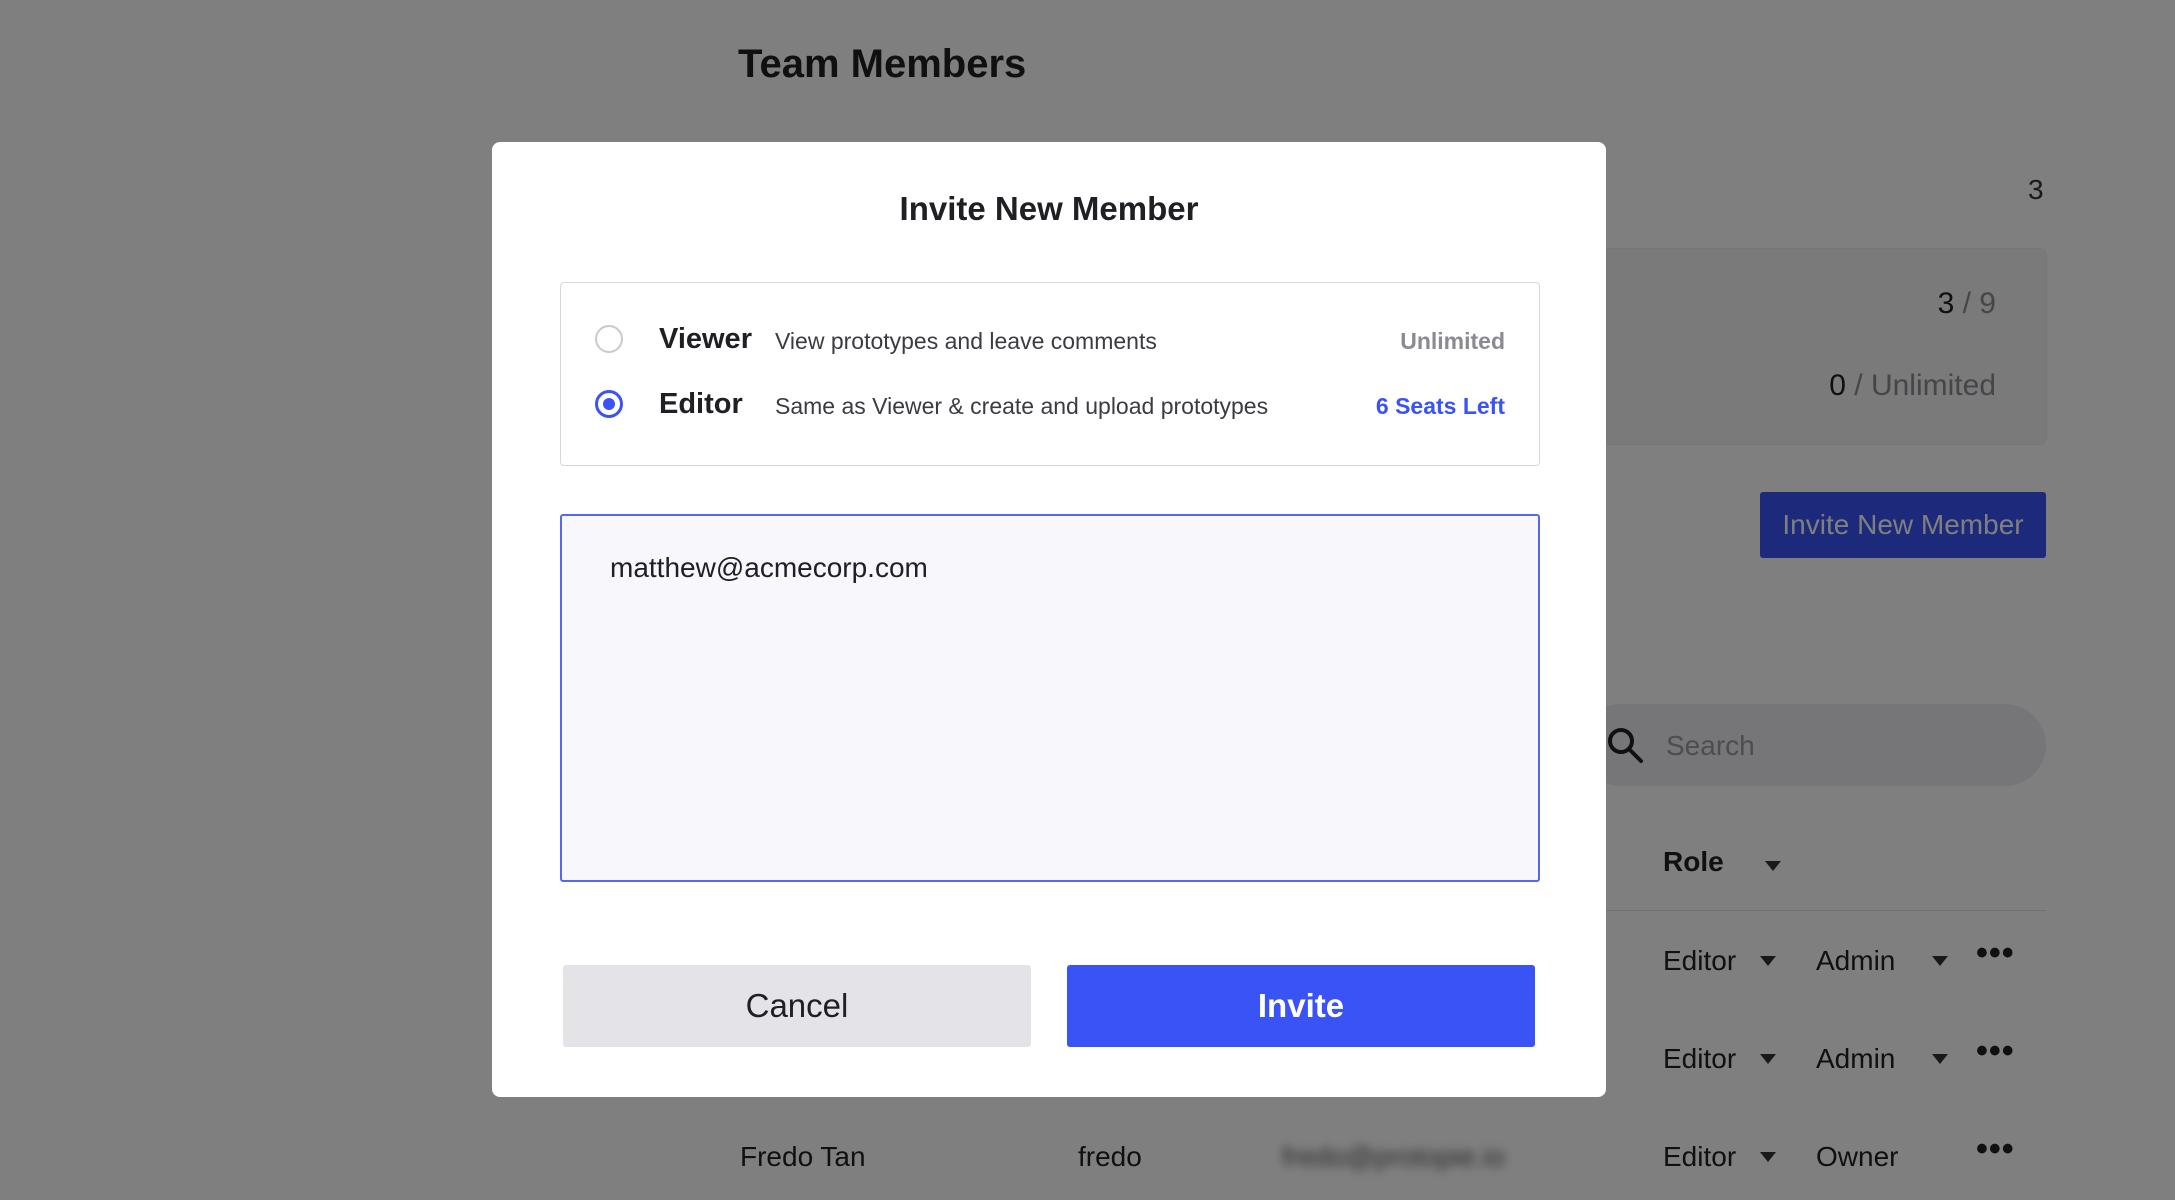 The height and width of the screenshot is (1200, 2175). Describe the element at coordinates (1301, 1006) in the screenshot. I see `invite-button: Invite` at that location.